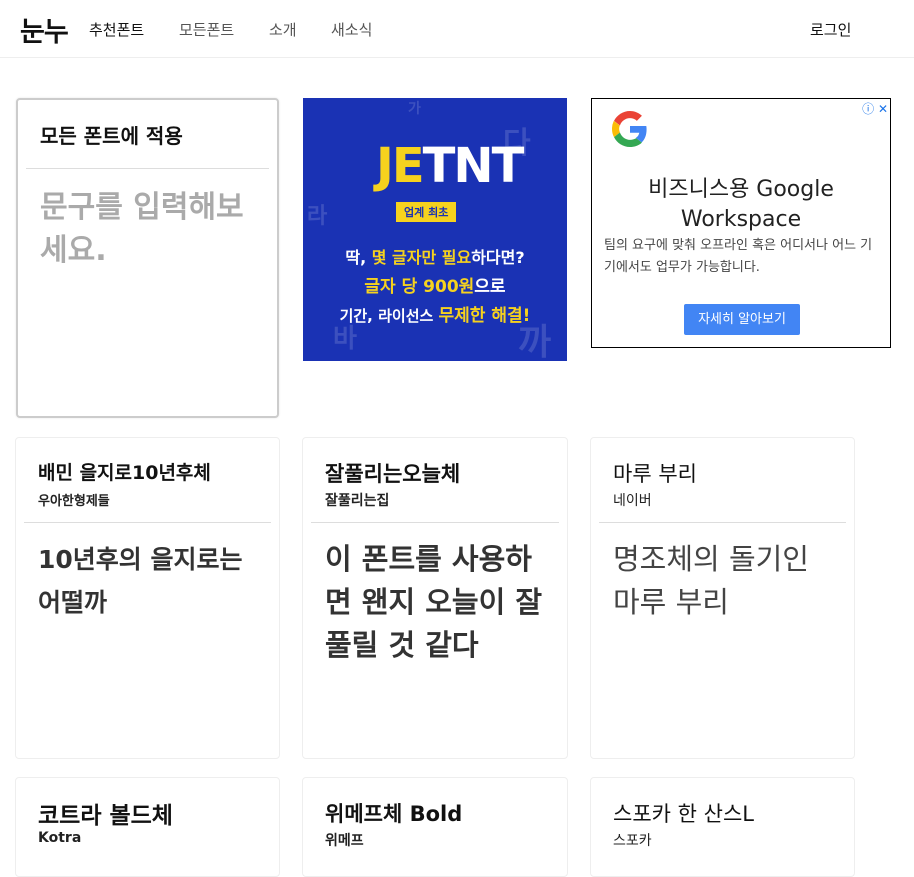  Describe the element at coordinates (426, 212) in the screenshot. I see `jetnt-badge: 업계 최초` at that location.